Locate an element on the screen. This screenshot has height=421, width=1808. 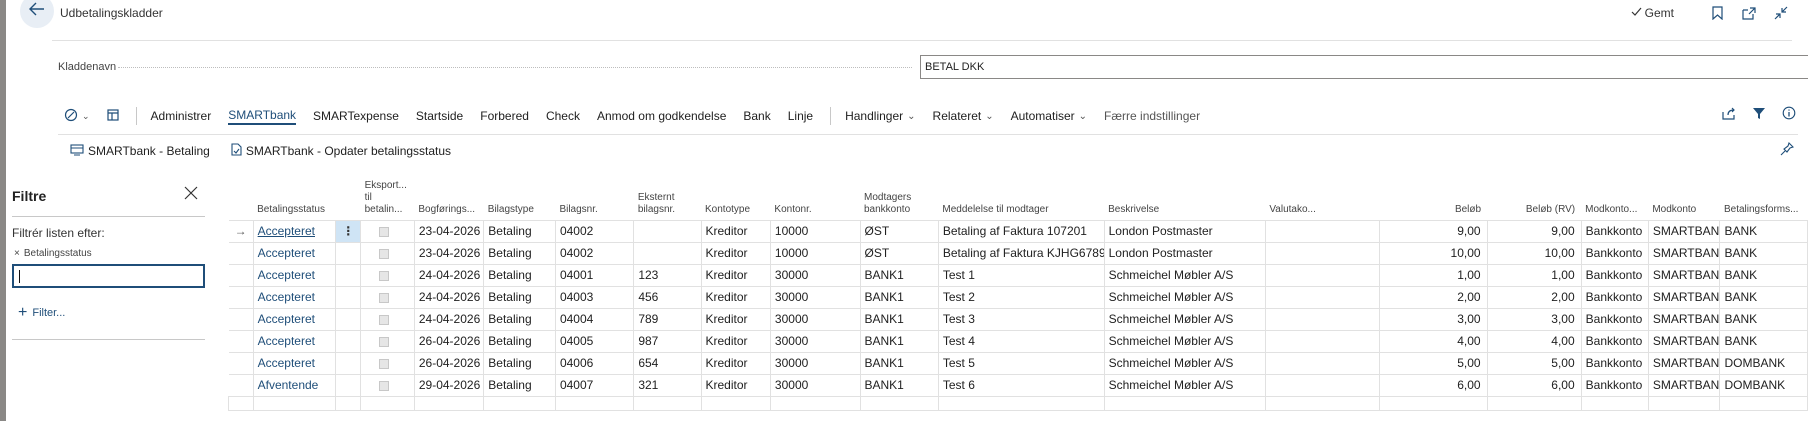
col-kontonr: Kontonr. is located at coordinates (815, 199).